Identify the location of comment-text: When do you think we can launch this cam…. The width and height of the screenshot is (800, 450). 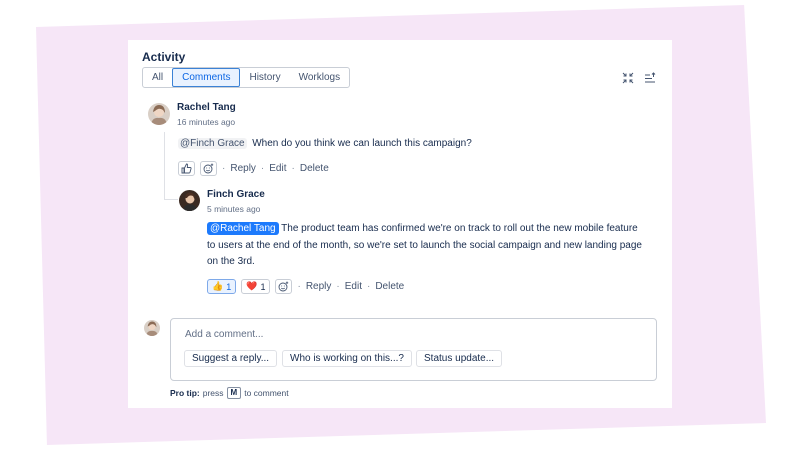
(362, 143).